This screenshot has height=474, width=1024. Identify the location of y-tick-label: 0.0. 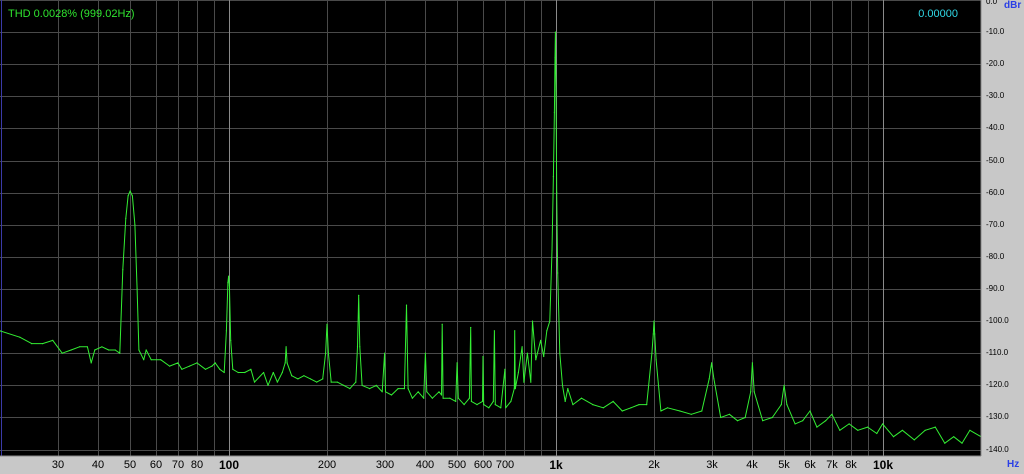
(992, 3).